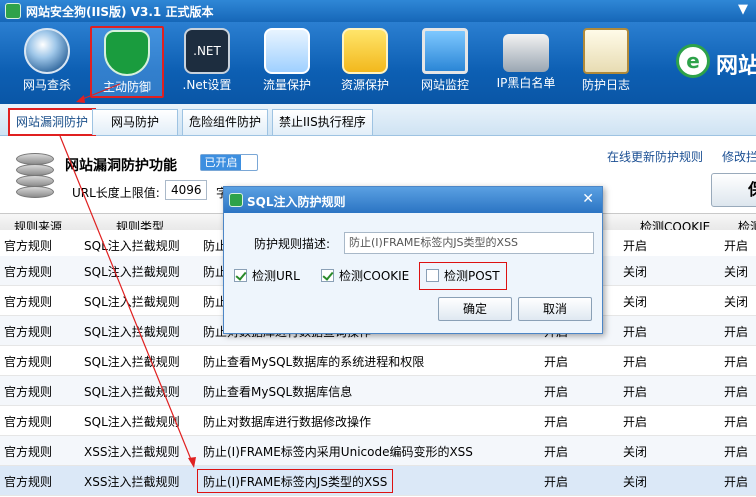 The image size is (756, 497). What do you see at coordinates (378, 391) in the screenshot?
I see `table-row: 官方规则 SQL注入拦截规则 防止查看MySQL数据库信息 开启 开启 开启` at bounding box center [378, 391].